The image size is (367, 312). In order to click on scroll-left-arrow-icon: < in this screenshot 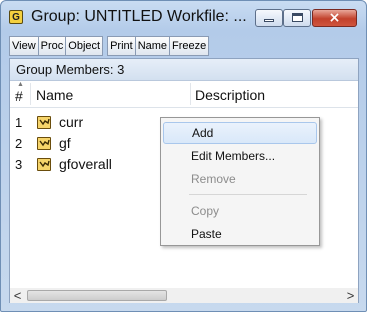, I will do `click(17, 295)`.